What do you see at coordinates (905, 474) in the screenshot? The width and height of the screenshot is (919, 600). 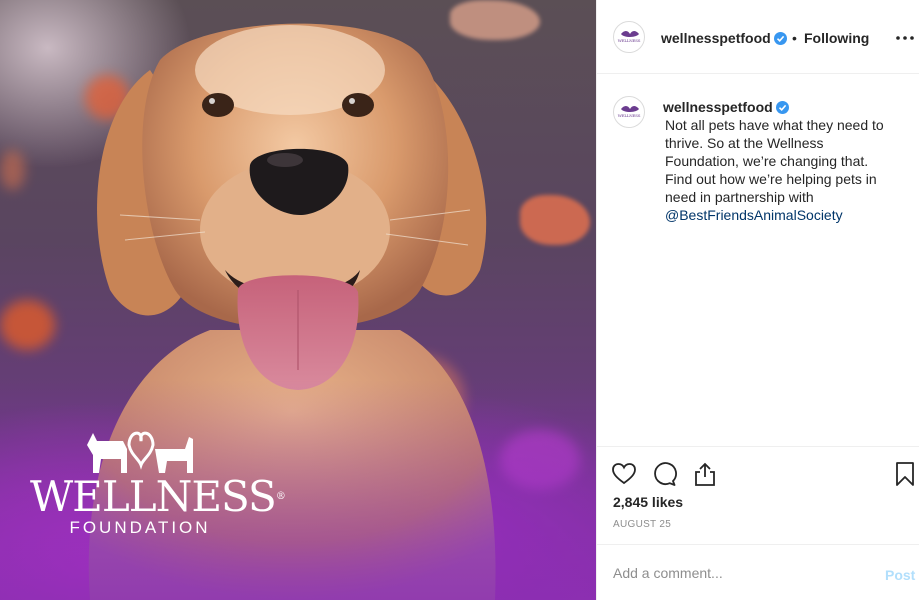 I see `bookmark-icon` at bounding box center [905, 474].